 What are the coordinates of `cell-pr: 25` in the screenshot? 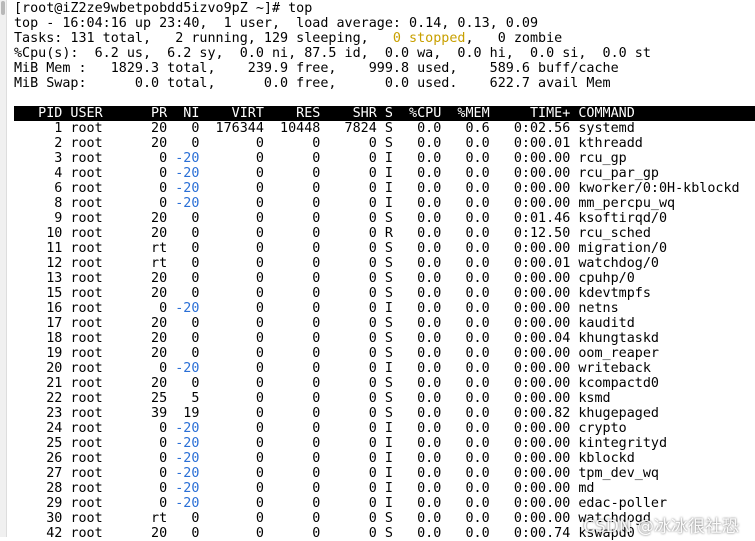 It's located at (159, 398).